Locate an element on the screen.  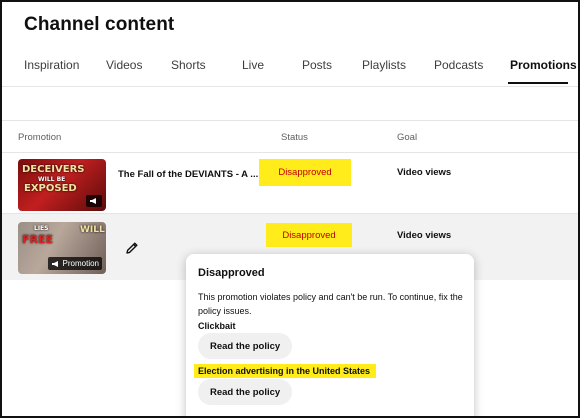
thumbnail-text: EXPOSED is located at coordinates (50, 188).